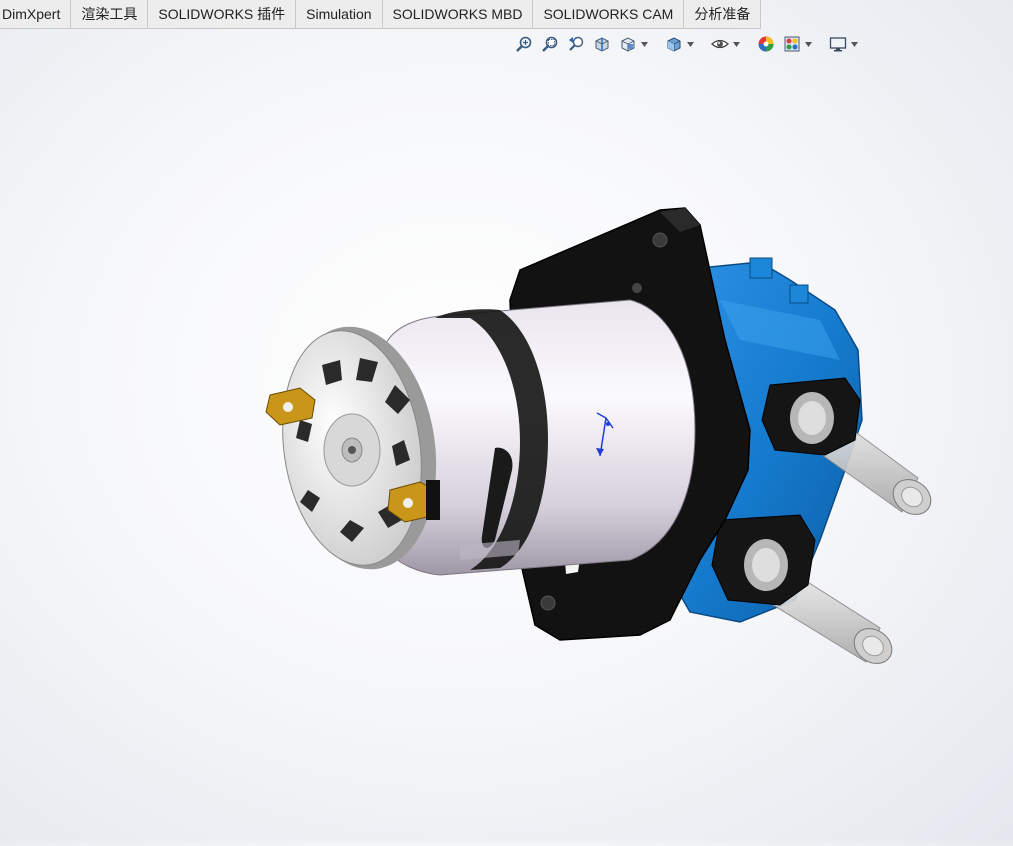  I want to click on tube-clamp-lower, so click(763, 560).